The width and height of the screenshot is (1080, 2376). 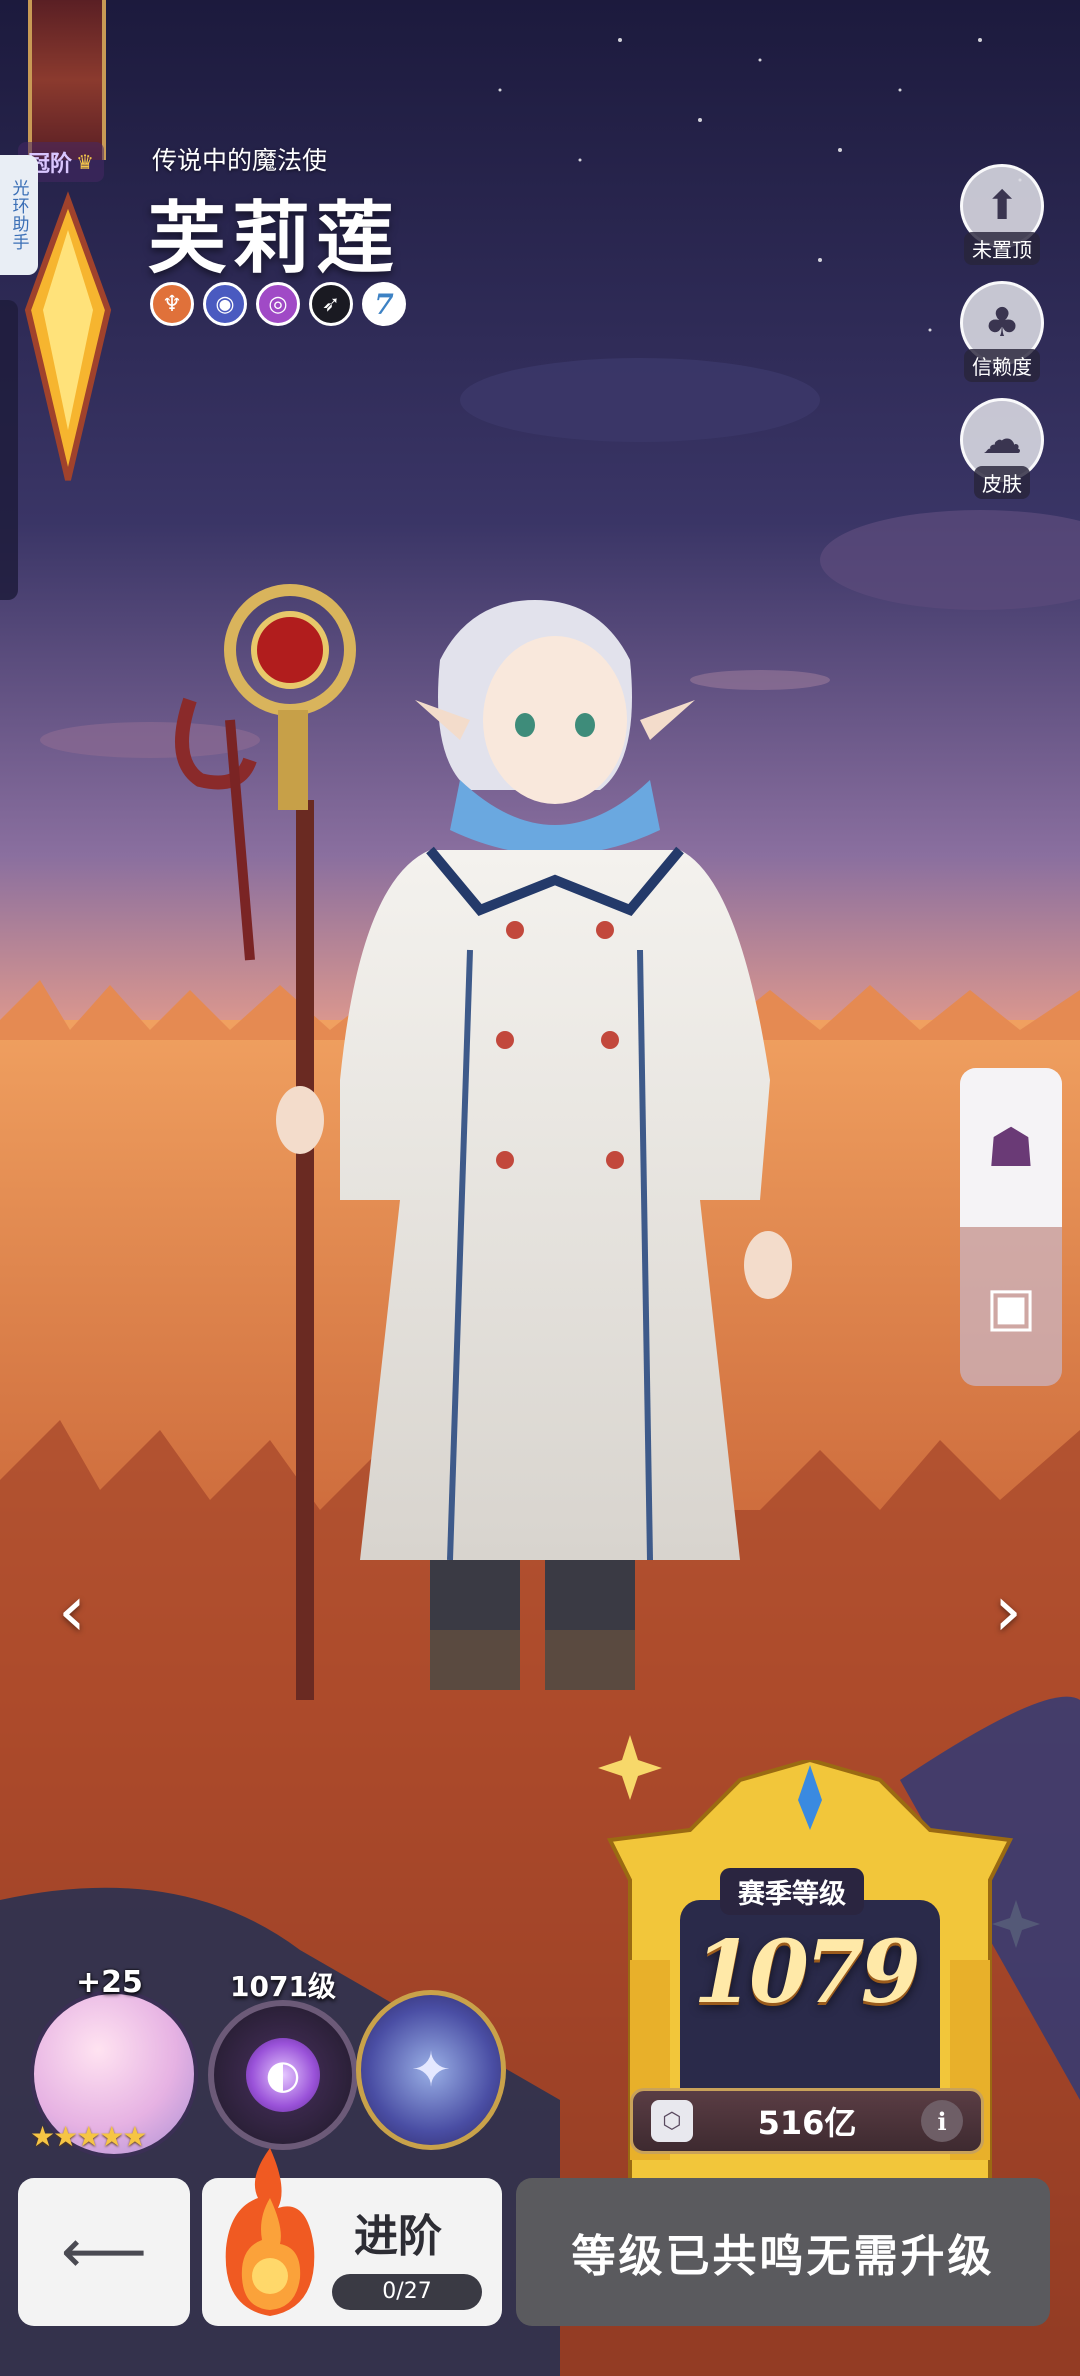 What do you see at coordinates (352, 2237) in the screenshot?
I see `advance-button: 进阶 0/27` at bounding box center [352, 2237].